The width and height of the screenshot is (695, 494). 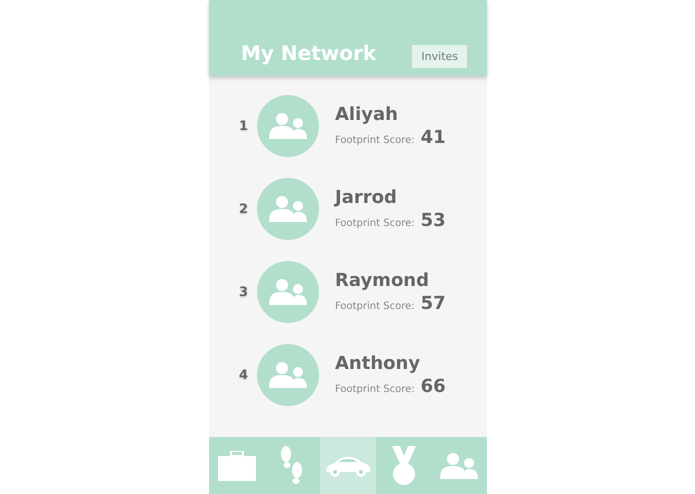 I want to click on person-name: Anthony, so click(x=378, y=363).